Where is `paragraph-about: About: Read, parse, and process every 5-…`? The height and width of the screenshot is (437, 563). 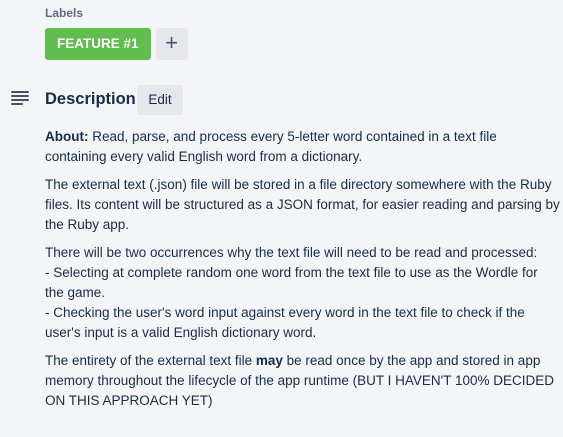 paragraph-about: About: Read, parse, and process every 5-… is located at coordinates (302, 147).